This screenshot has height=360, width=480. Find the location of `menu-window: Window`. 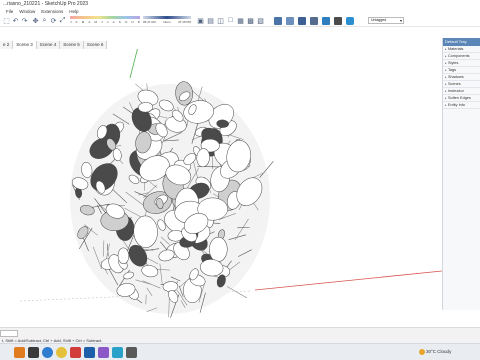

menu-window: Window is located at coordinates (27, 11).